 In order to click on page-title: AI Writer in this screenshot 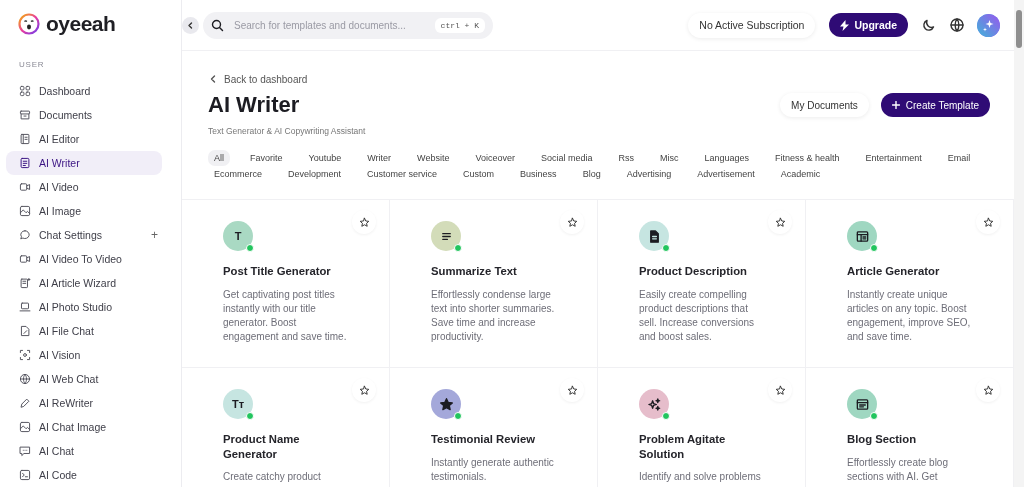, I will do `click(254, 105)`.